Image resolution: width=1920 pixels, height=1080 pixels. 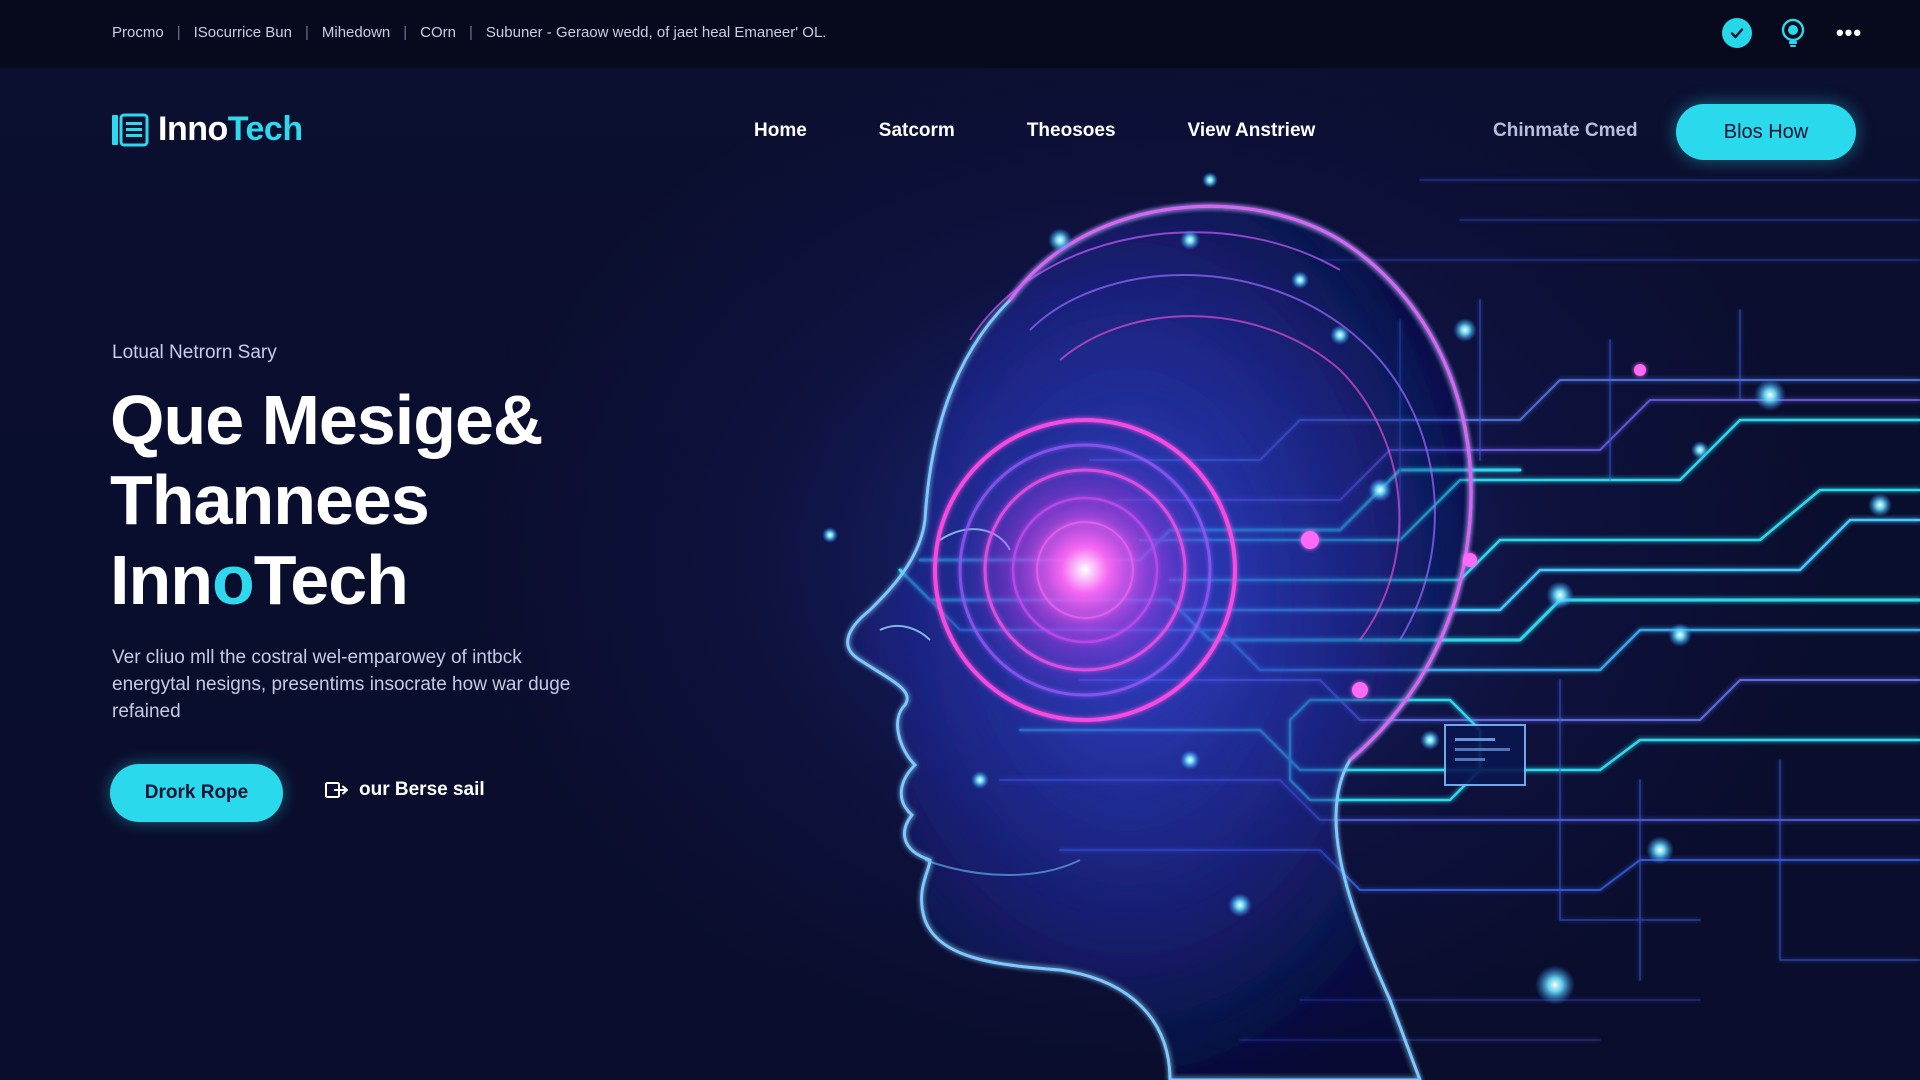 I want to click on header-link: Chinmate Cmed, so click(x=1565, y=131).